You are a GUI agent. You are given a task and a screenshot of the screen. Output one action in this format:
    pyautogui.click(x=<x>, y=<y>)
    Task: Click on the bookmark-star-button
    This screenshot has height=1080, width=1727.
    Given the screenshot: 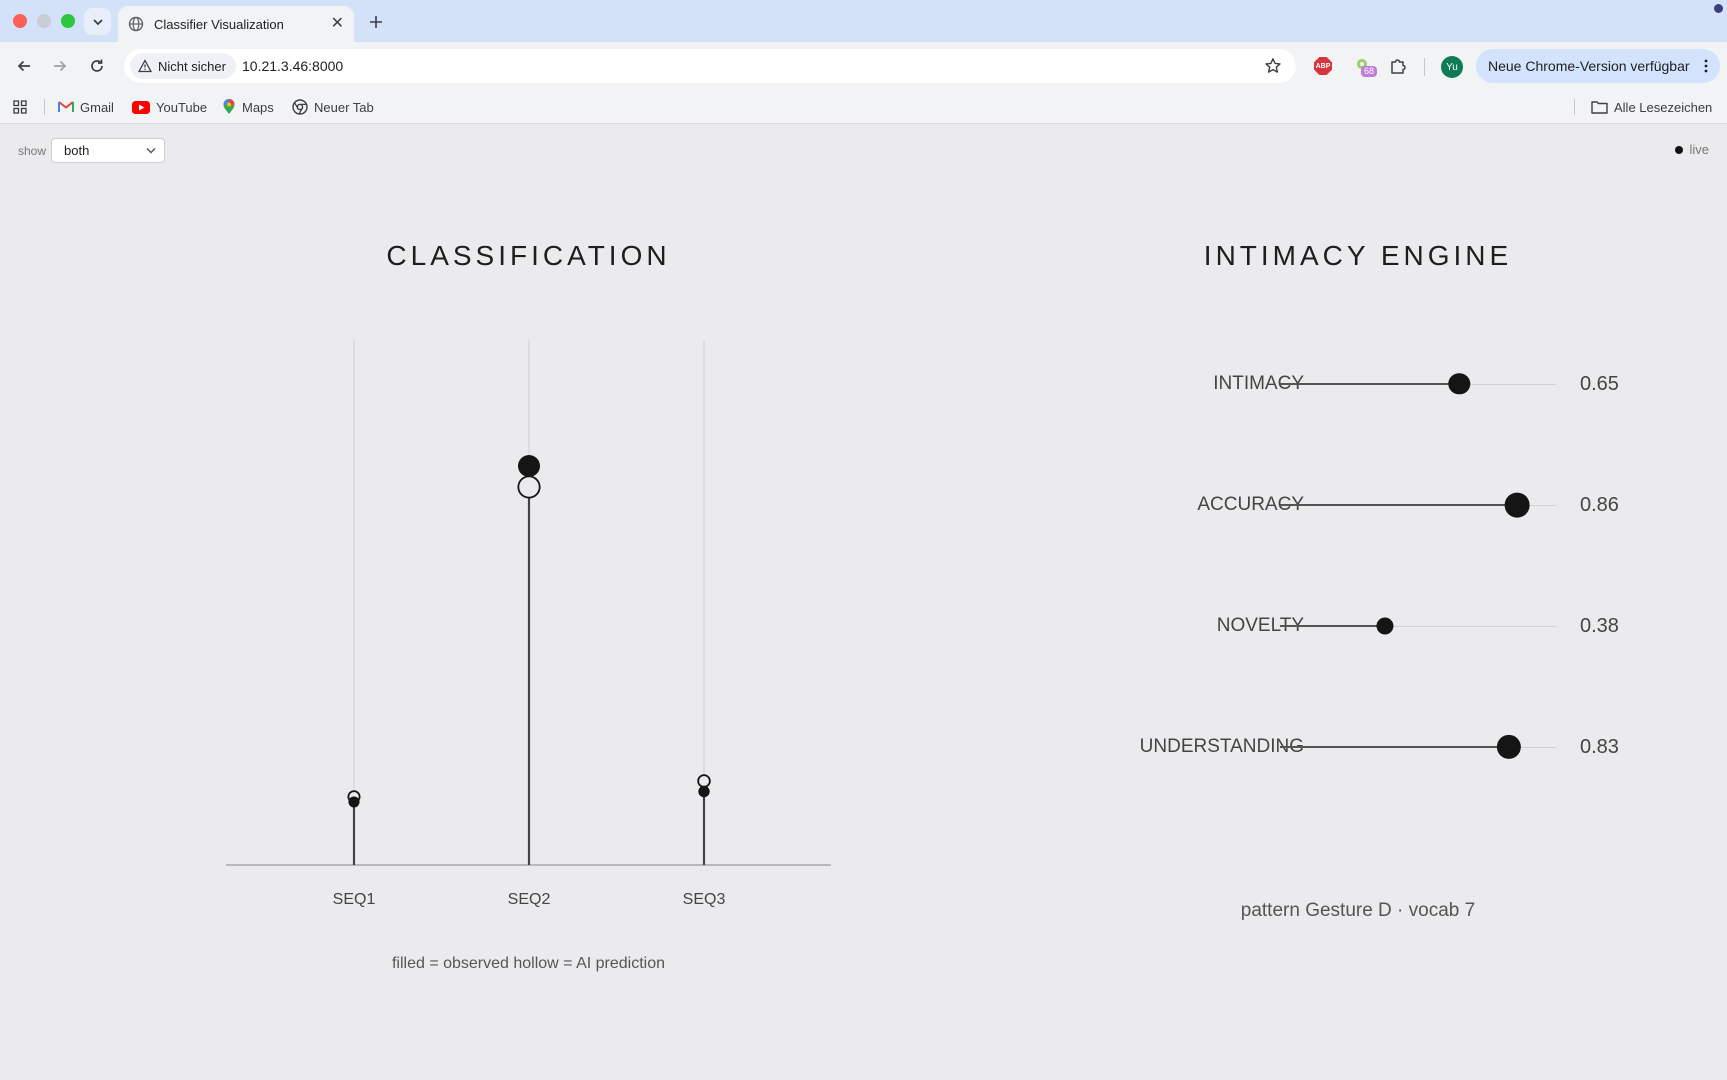 What is the action you would take?
    pyautogui.click(x=1273, y=68)
    